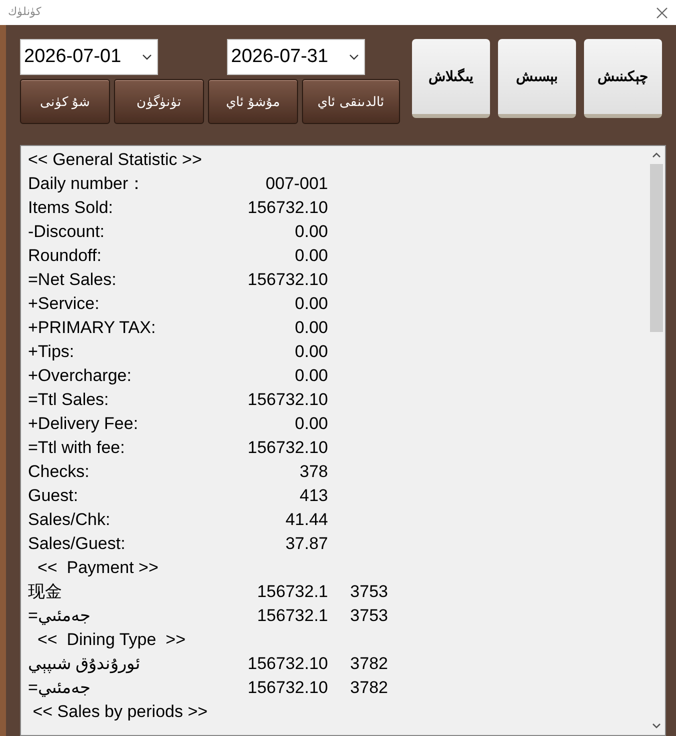 This screenshot has height=736, width=676. I want to click on period-button: تۈنۈگۈن, so click(159, 101).